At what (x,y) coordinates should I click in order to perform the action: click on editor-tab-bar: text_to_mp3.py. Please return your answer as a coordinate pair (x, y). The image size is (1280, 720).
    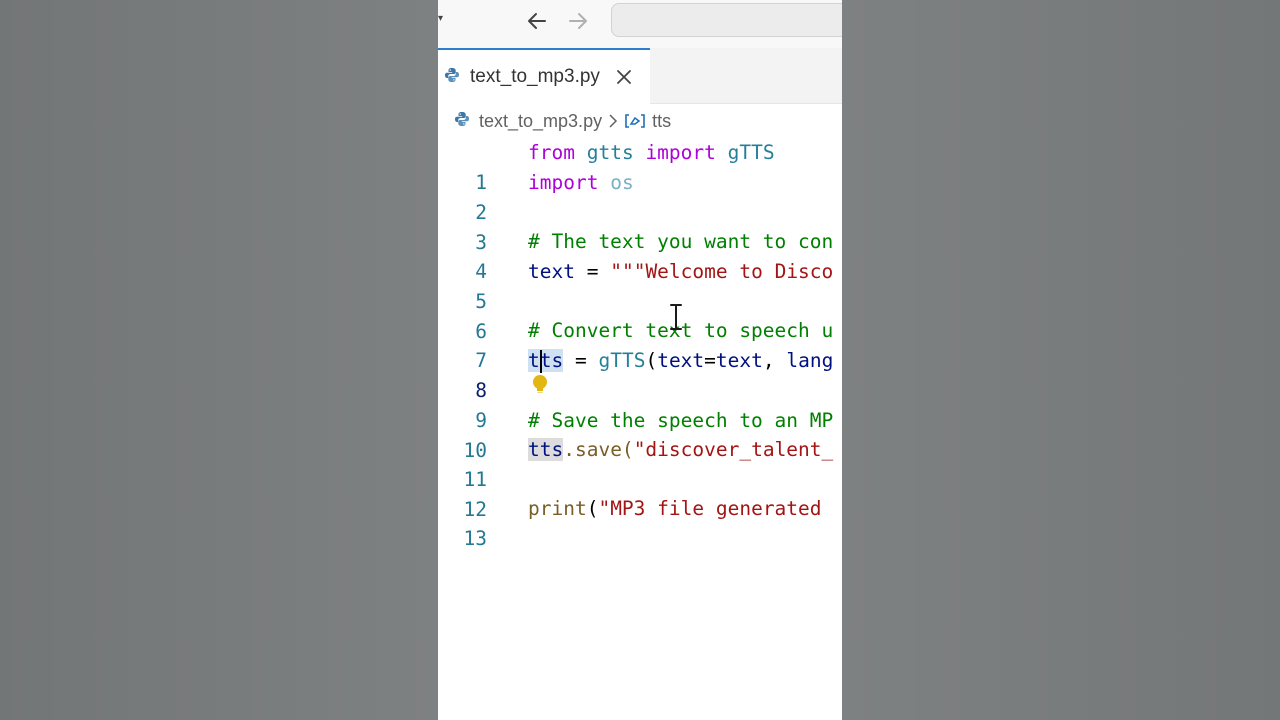
    Looking at the image, I should click on (640, 76).